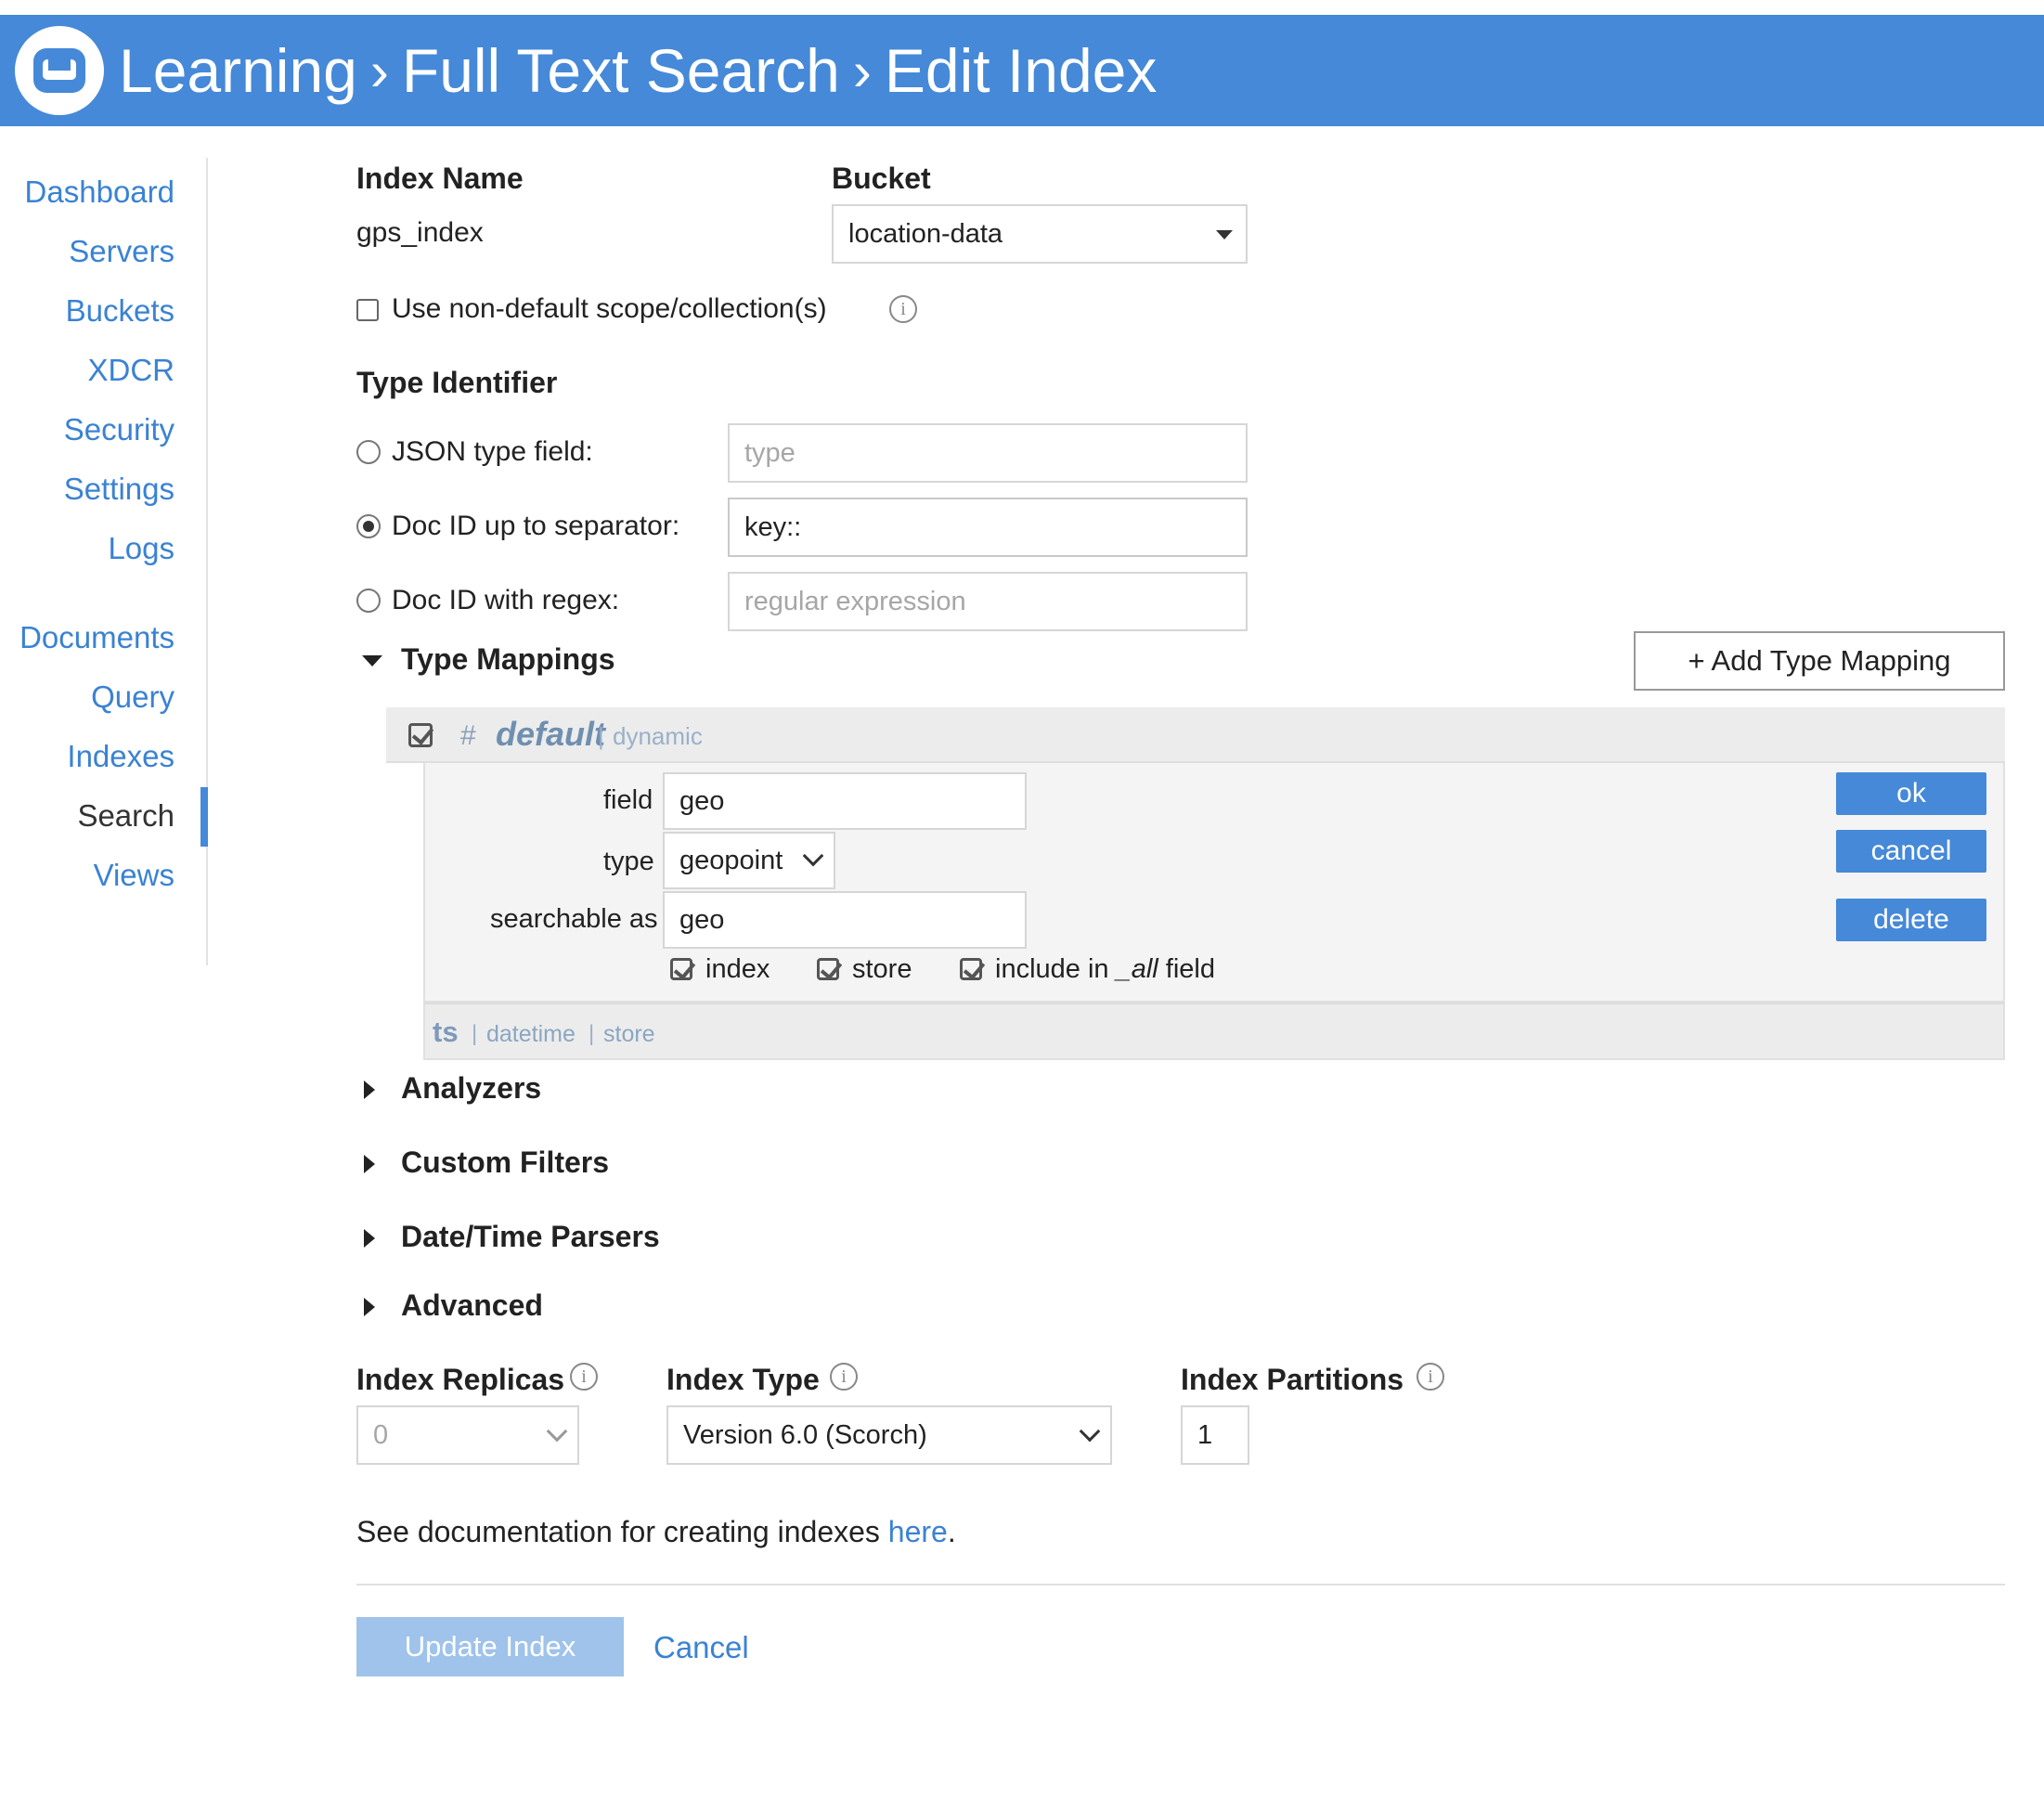 Image resolution: width=2044 pixels, height=1812 pixels. Describe the element at coordinates (467, 1435) in the screenshot. I see `index-replicas-select: 0` at that location.